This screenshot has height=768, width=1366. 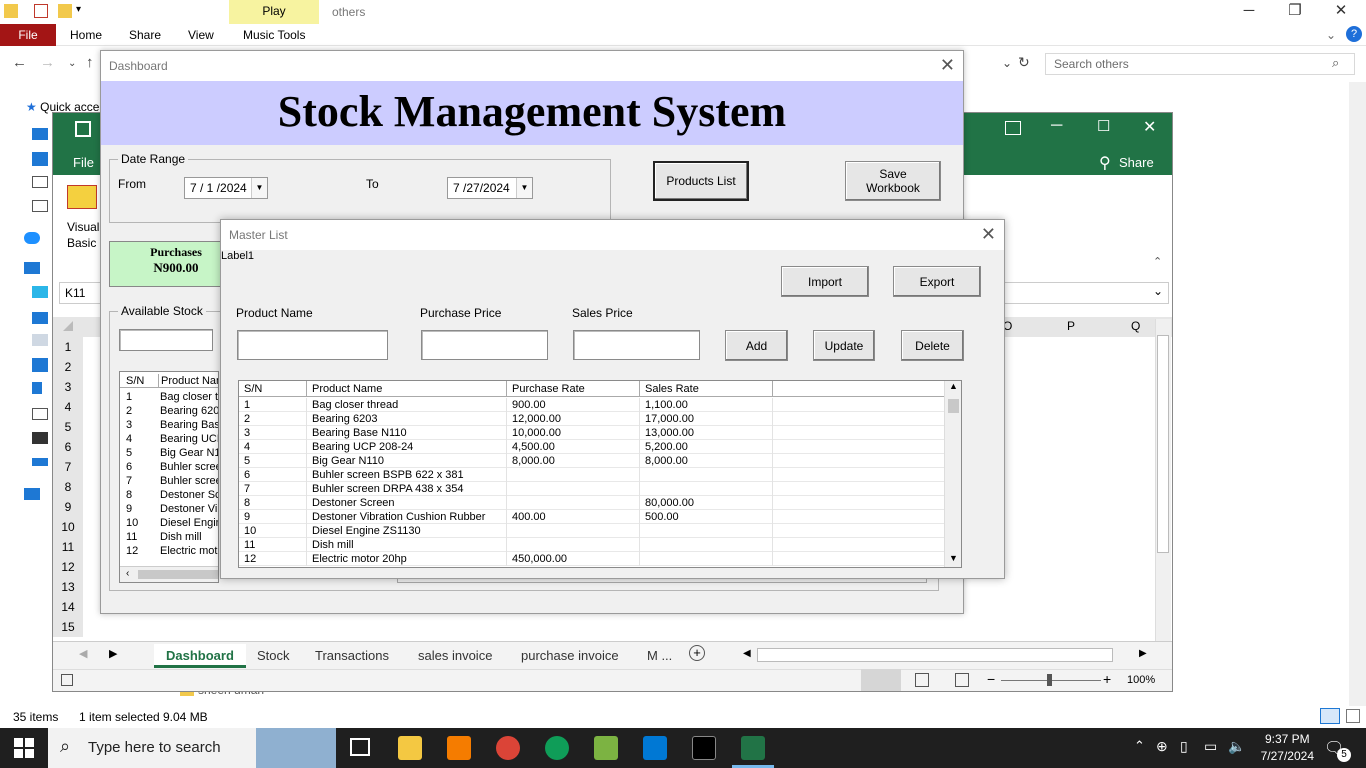 I want to click on excel-taskbar-icon, so click(x=753, y=748).